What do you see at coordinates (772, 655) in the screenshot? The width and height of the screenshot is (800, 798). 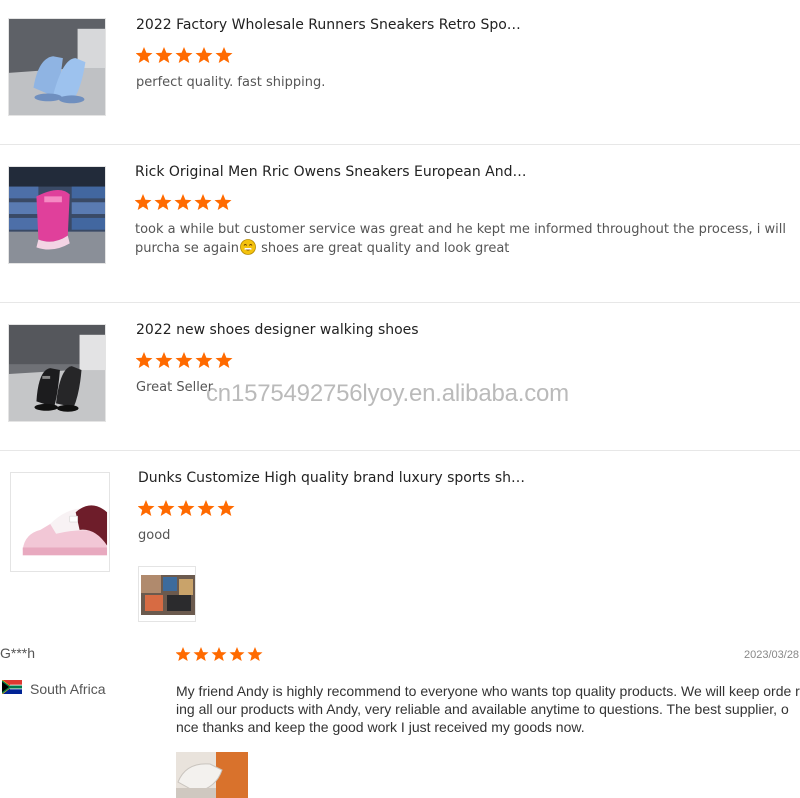 I see `review-date: 2023/03/28` at bounding box center [772, 655].